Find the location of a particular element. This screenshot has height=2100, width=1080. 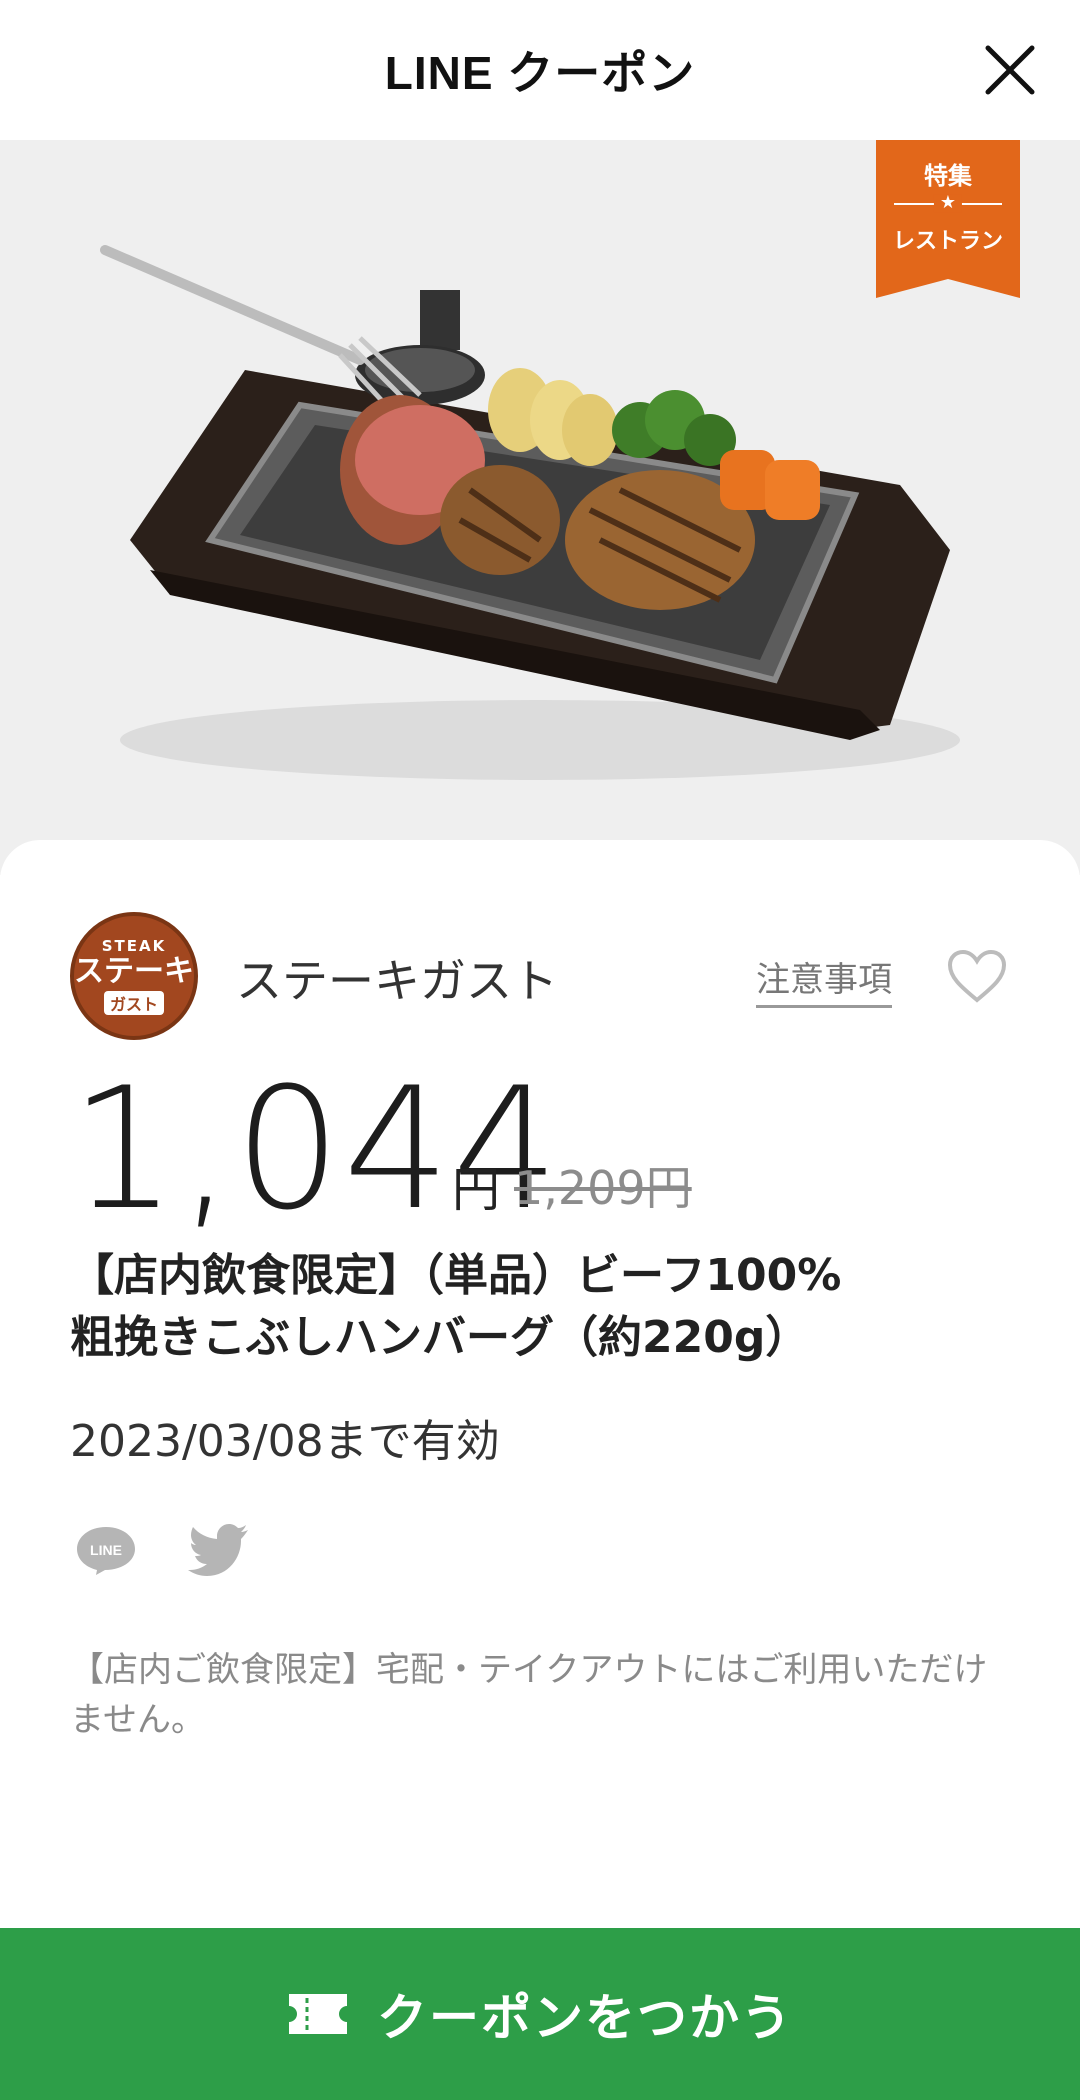

coupon-title-line-1: 【店内飲食限定】（単品）ビーフ100% is located at coordinates (456, 1275).